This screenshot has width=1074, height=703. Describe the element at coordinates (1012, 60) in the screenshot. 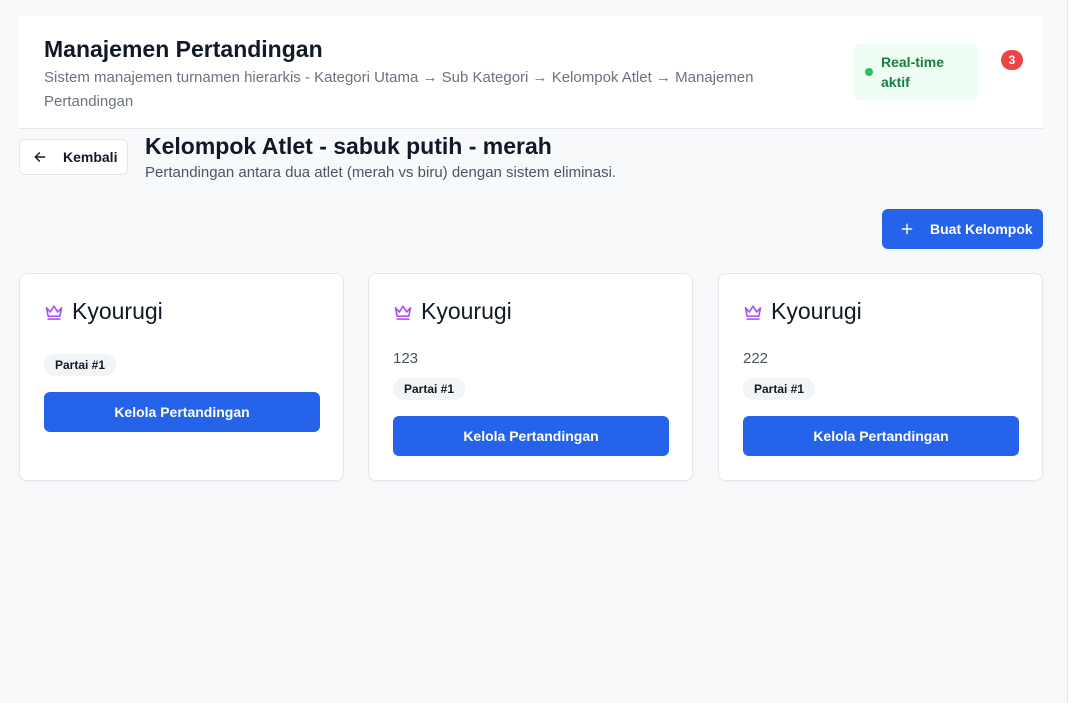

I see `notification-count-badge: 3` at that location.